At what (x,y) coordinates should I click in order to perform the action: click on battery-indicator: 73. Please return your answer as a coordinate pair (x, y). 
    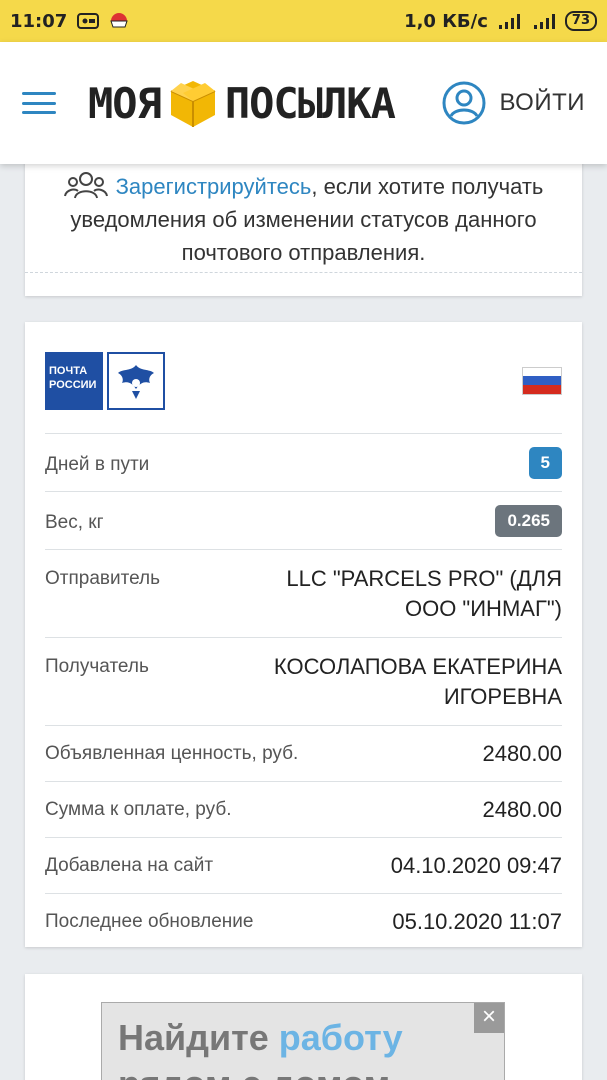
    Looking at the image, I should click on (580, 21).